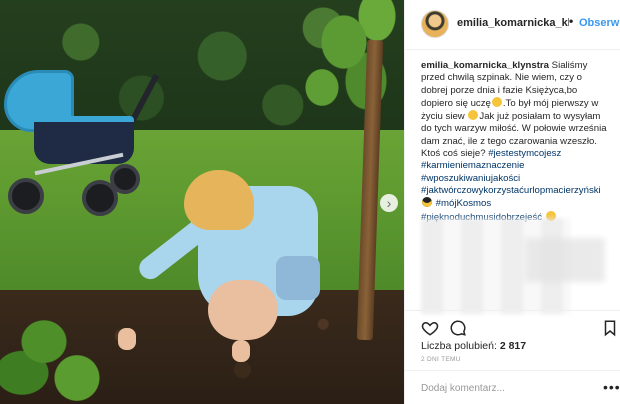 The width and height of the screenshot is (620, 404). I want to click on chevron-right-icon: ›, so click(389, 203).